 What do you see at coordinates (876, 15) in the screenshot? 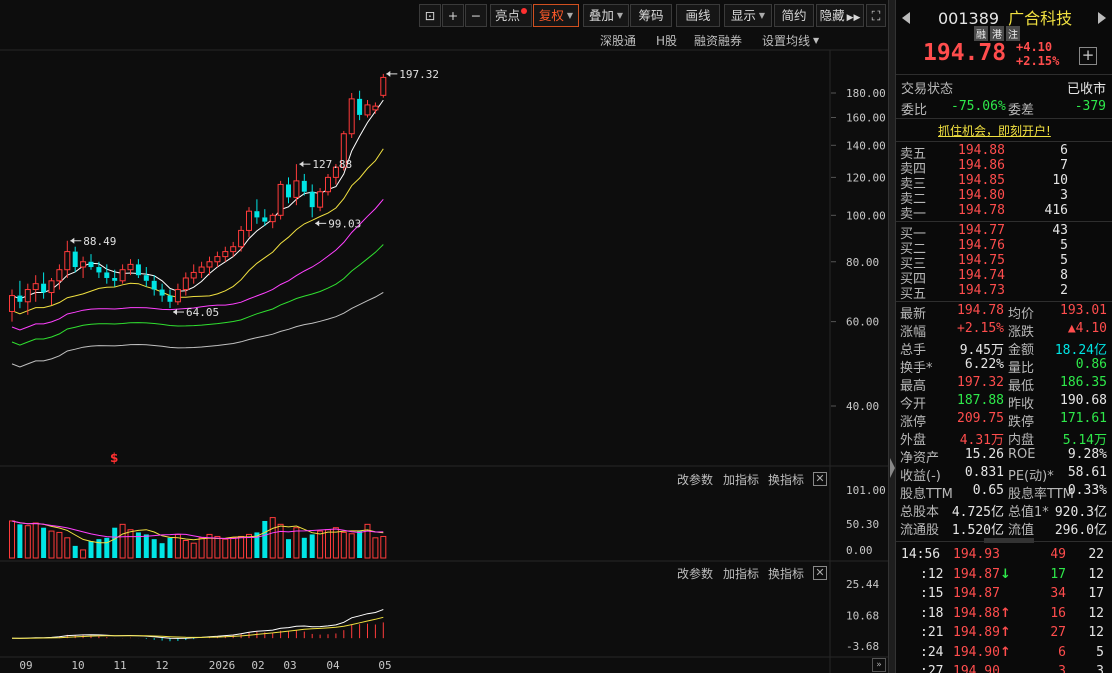
I see `fullscreen-icon: ⛶` at bounding box center [876, 15].